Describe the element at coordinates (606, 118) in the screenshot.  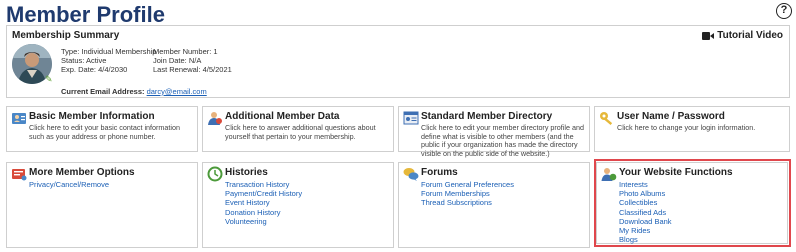
I see `key-icon` at that location.